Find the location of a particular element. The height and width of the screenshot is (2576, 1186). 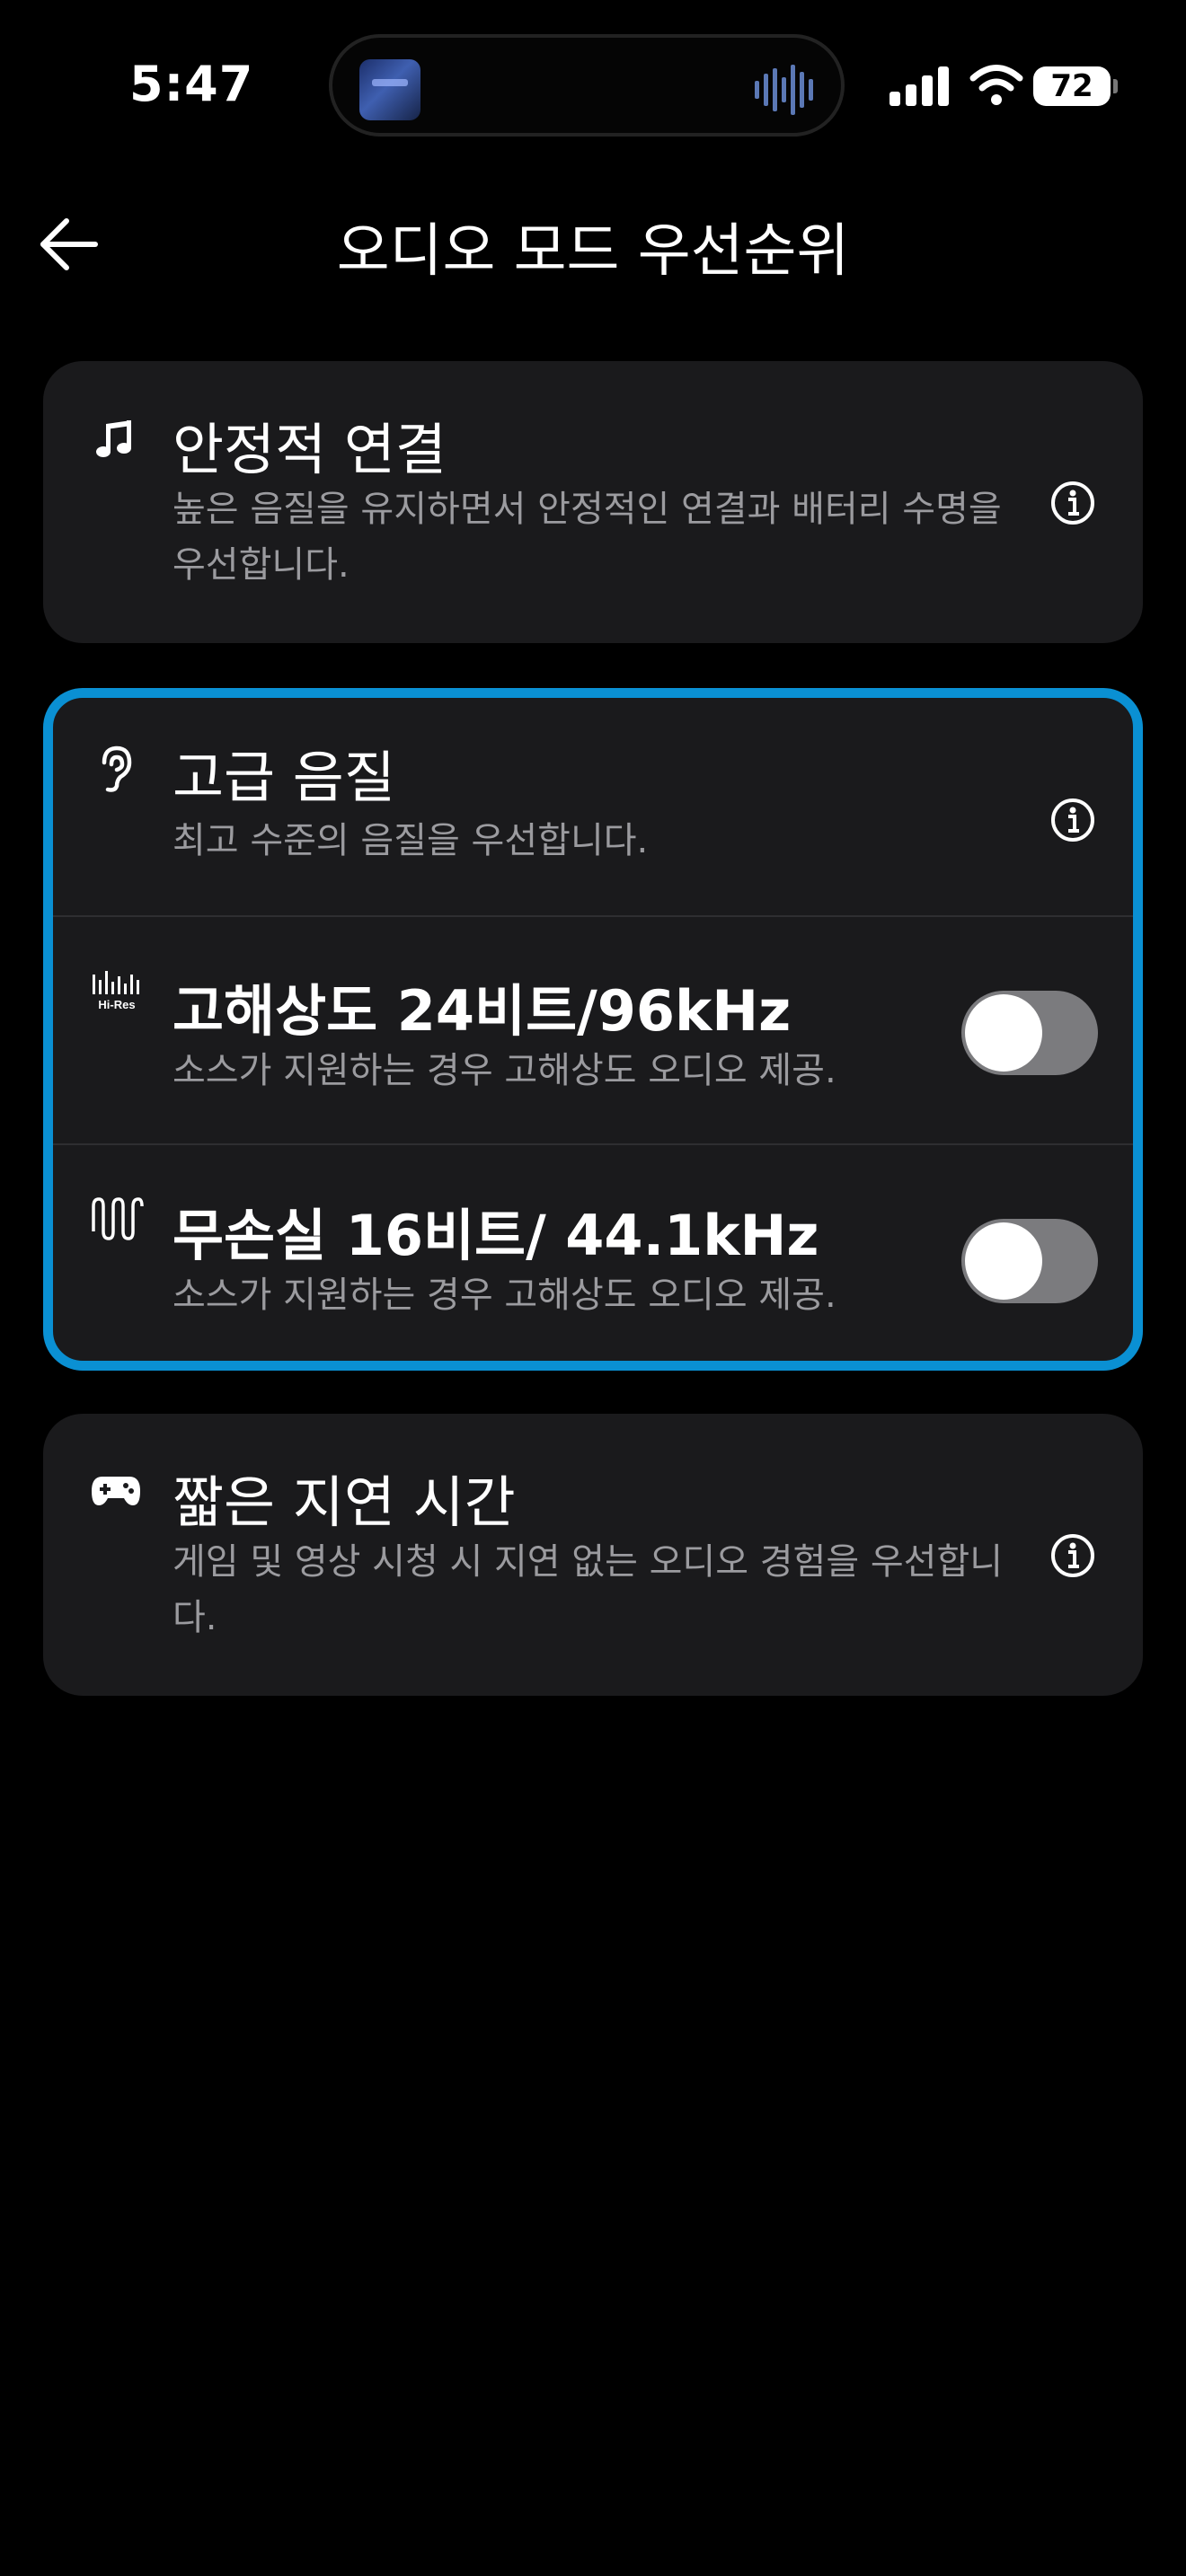

hi-res-icon-label: Hi-Res is located at coordinates (116, 1004).